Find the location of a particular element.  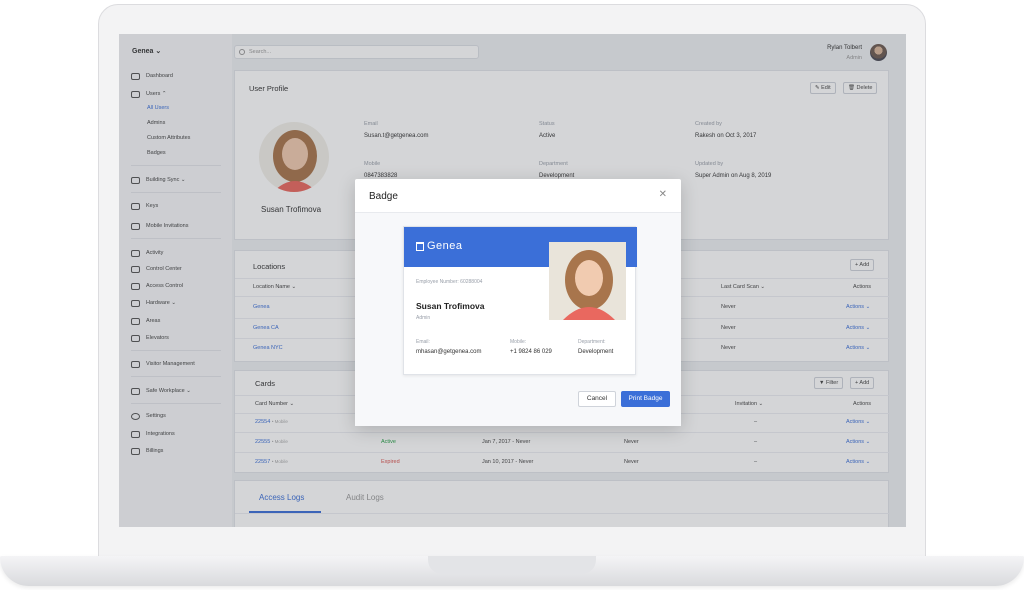

badge-email-label: Email: is located at coordinates (423, 342).